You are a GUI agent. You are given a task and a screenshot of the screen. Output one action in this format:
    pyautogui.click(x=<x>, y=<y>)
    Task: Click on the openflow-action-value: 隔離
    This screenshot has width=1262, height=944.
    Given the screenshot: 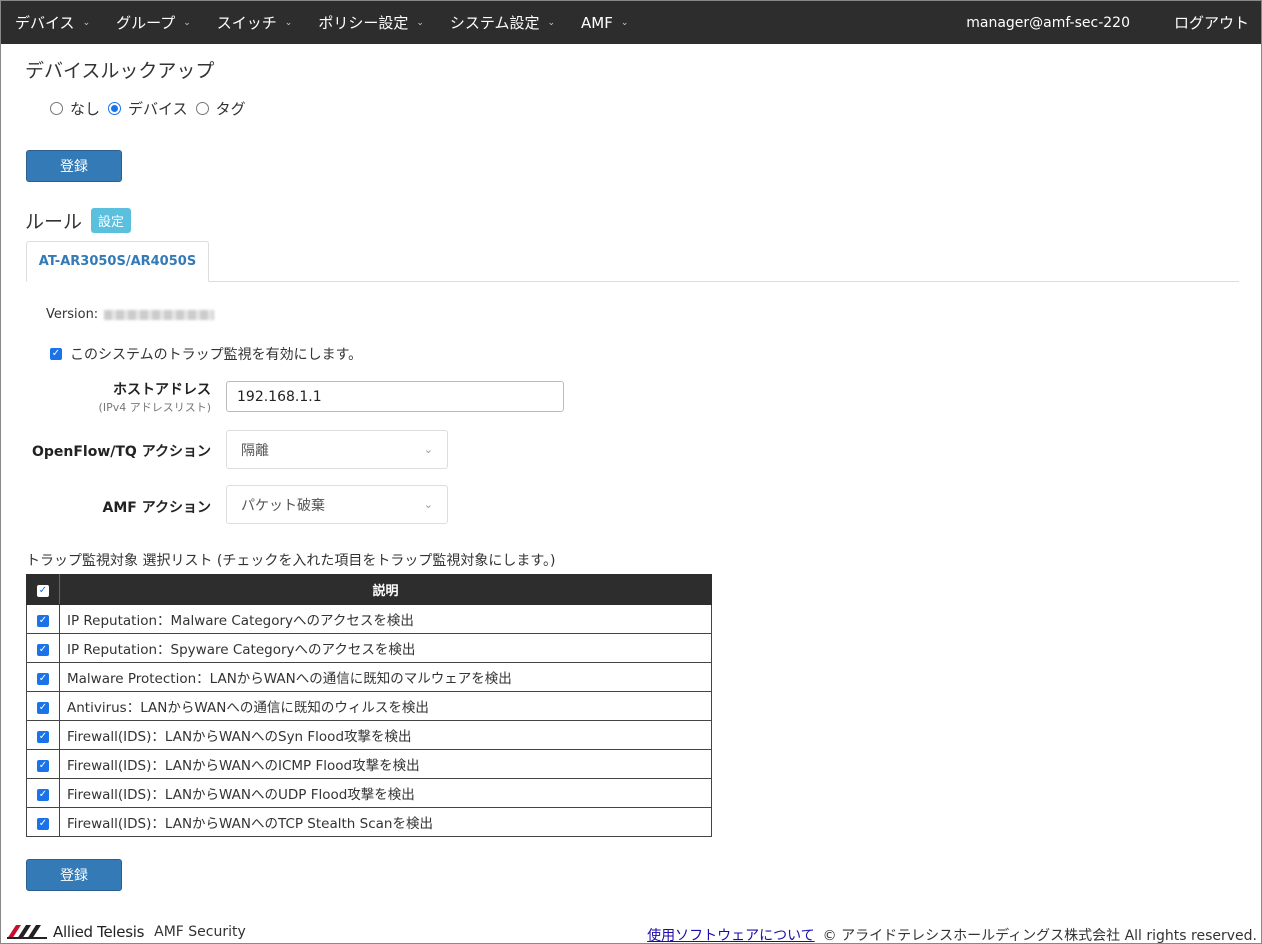 What is the action you would take?
    pyautogui.click(x=255, y=450)
    